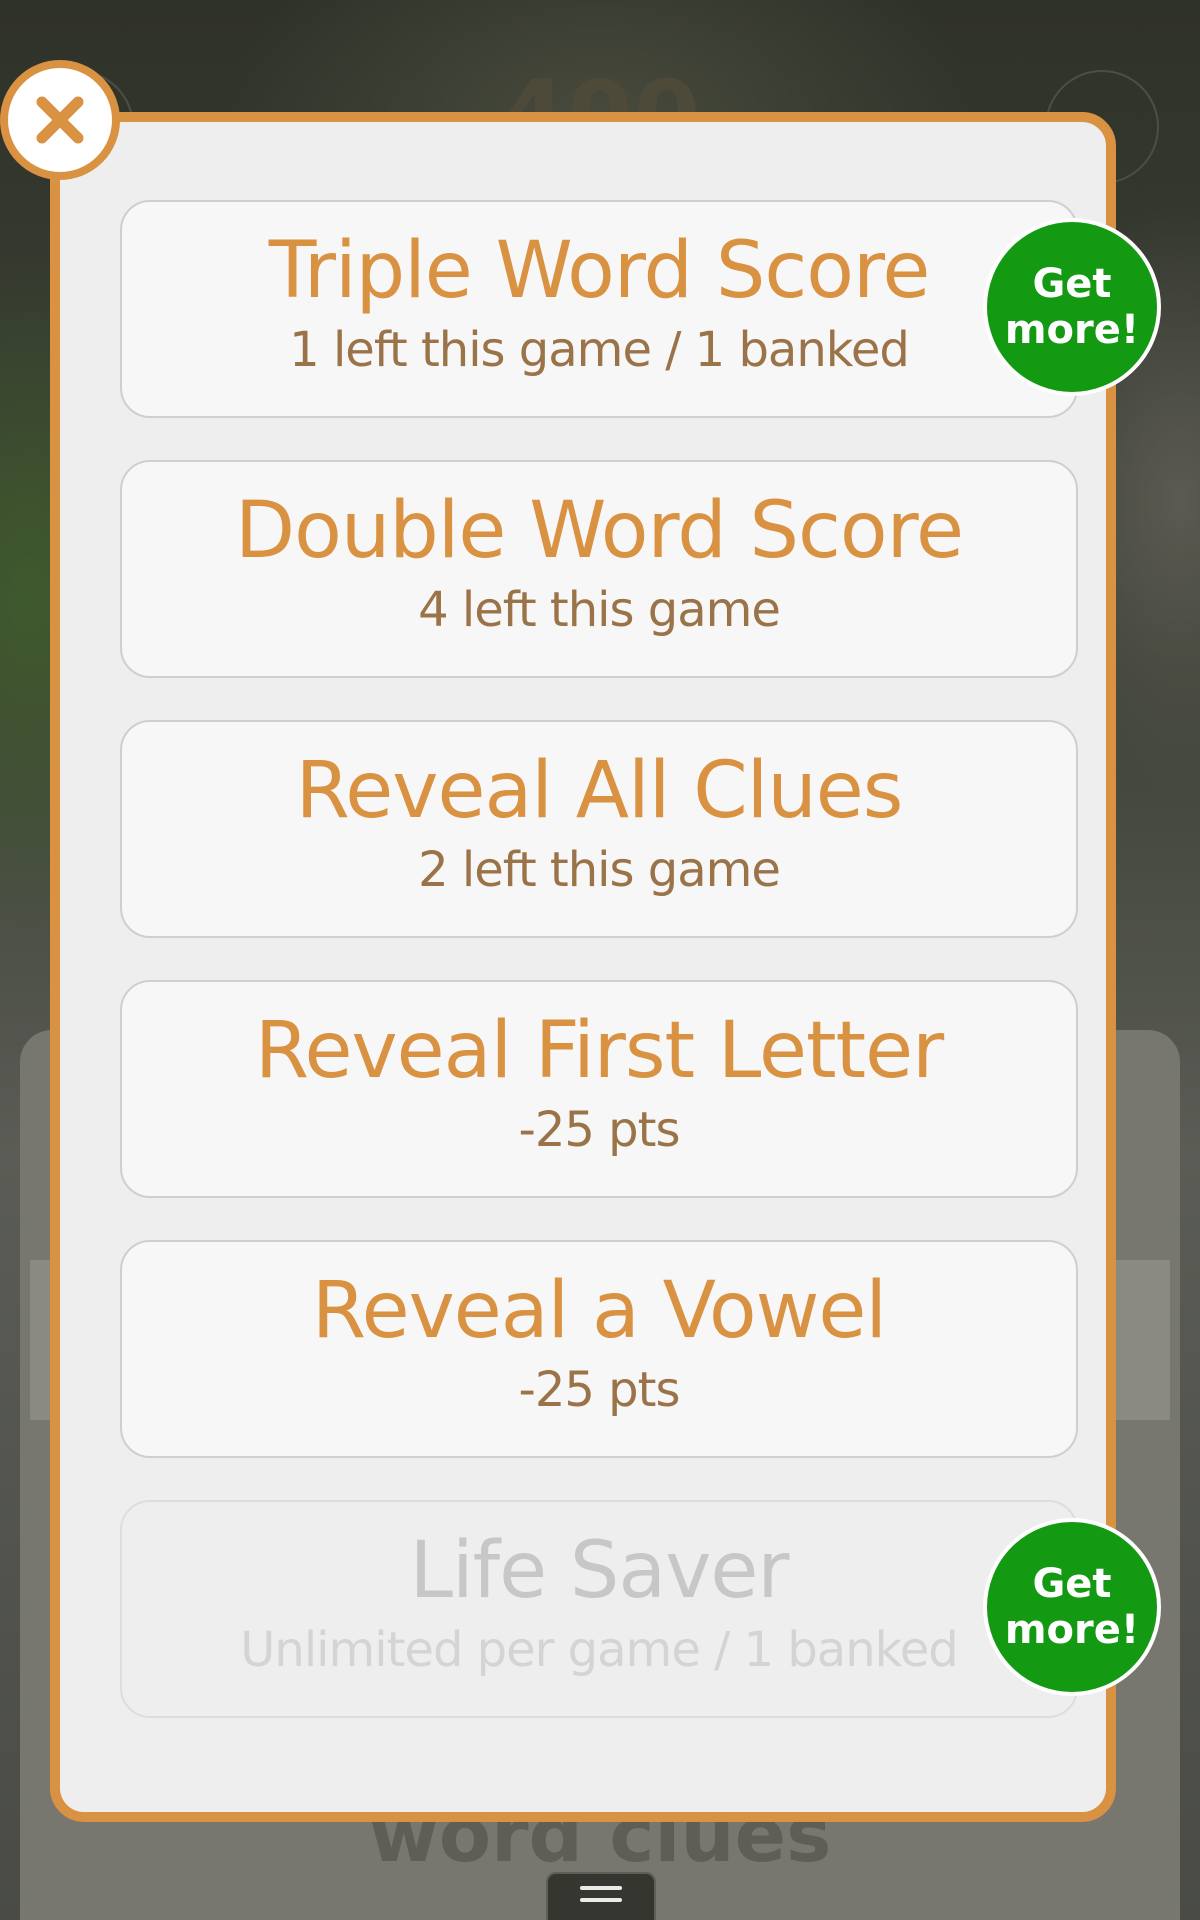 This screenshot has width=1200, height=1920. I want to click on close-icon, so click(60, 120).